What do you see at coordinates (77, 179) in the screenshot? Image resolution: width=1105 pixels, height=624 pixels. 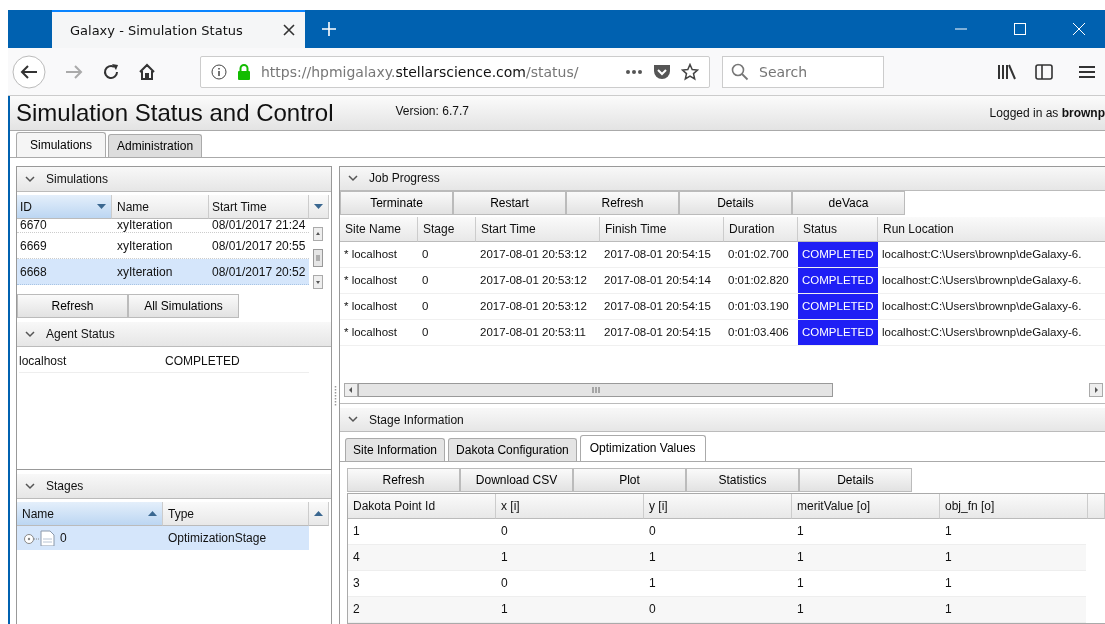 I see `panel-title: Simulations` at bounding box center [77, 179].